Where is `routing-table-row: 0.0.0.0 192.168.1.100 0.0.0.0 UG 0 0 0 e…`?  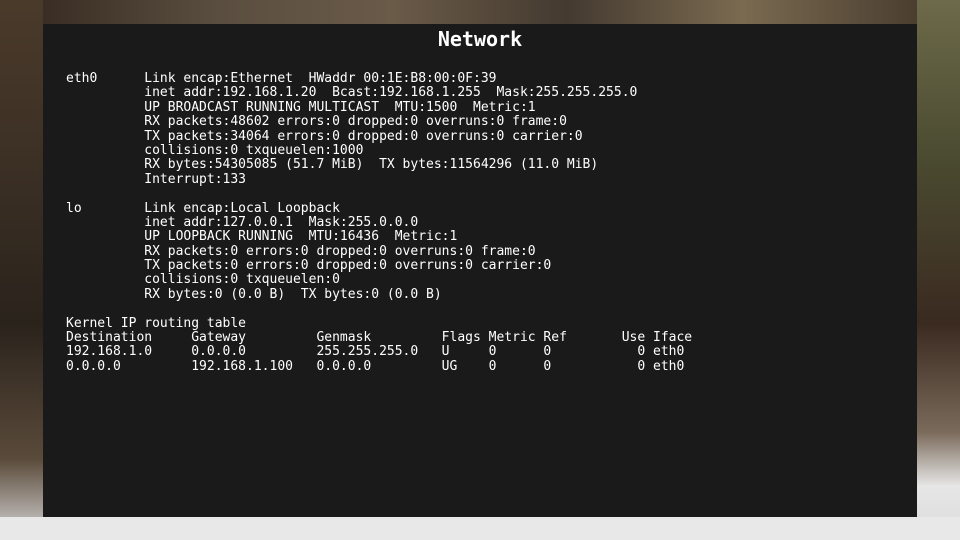
routing-table-row: 0.0.0.0 192.168.1.100 0.0.0.0 UG 0 0 0 e… is located at coordinates (375, 366).